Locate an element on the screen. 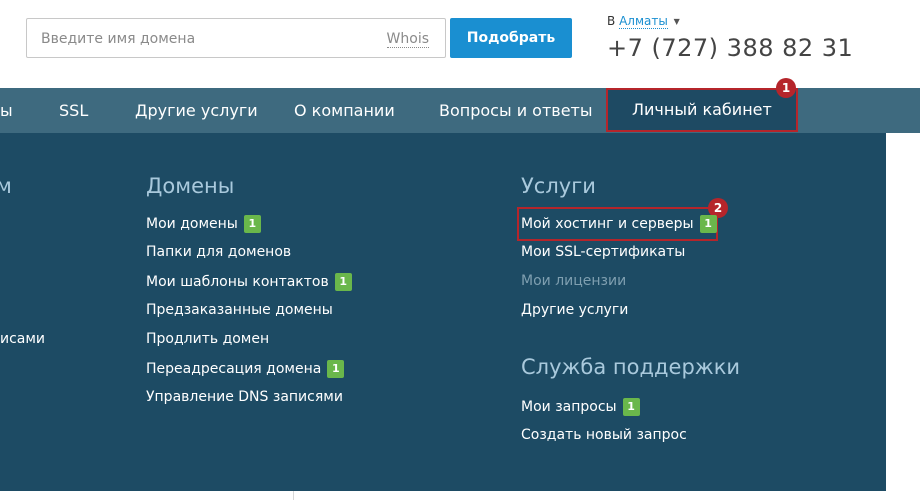 This screenshot has width=920, height=500. menu-link-preordered-domains: Предзаказанные домены is located at coordinates (239, 310).